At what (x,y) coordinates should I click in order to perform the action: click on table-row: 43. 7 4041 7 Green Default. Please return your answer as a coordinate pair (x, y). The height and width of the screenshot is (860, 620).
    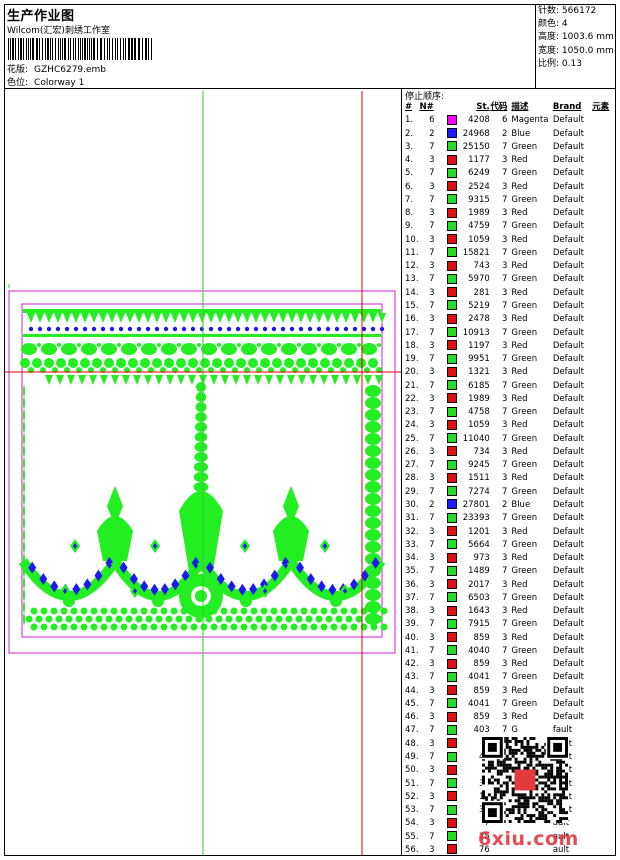
    Looking at the image, I should click on (511, 677).